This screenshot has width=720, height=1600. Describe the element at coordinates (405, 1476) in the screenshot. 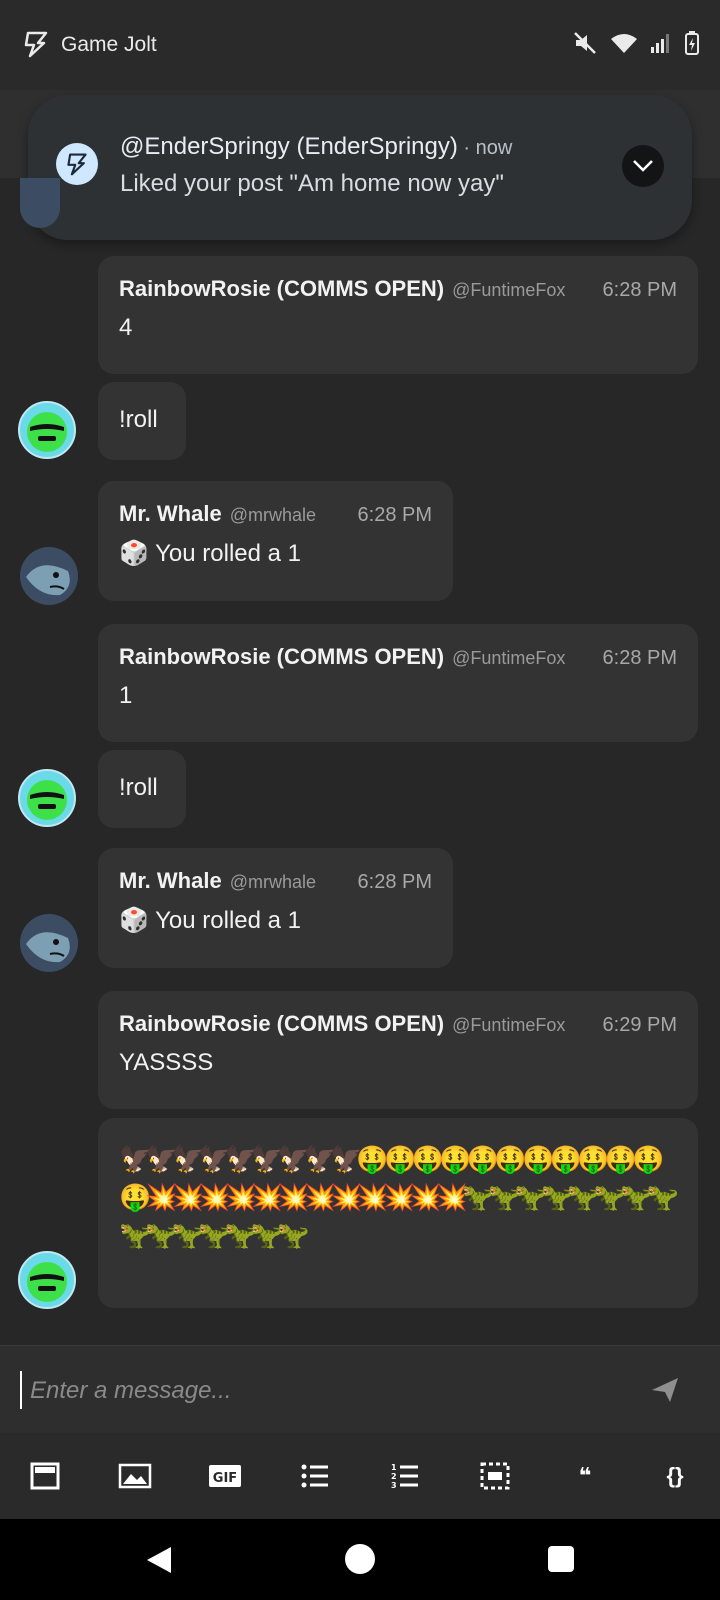

I see `numbered-list-icon: 123` at that location.